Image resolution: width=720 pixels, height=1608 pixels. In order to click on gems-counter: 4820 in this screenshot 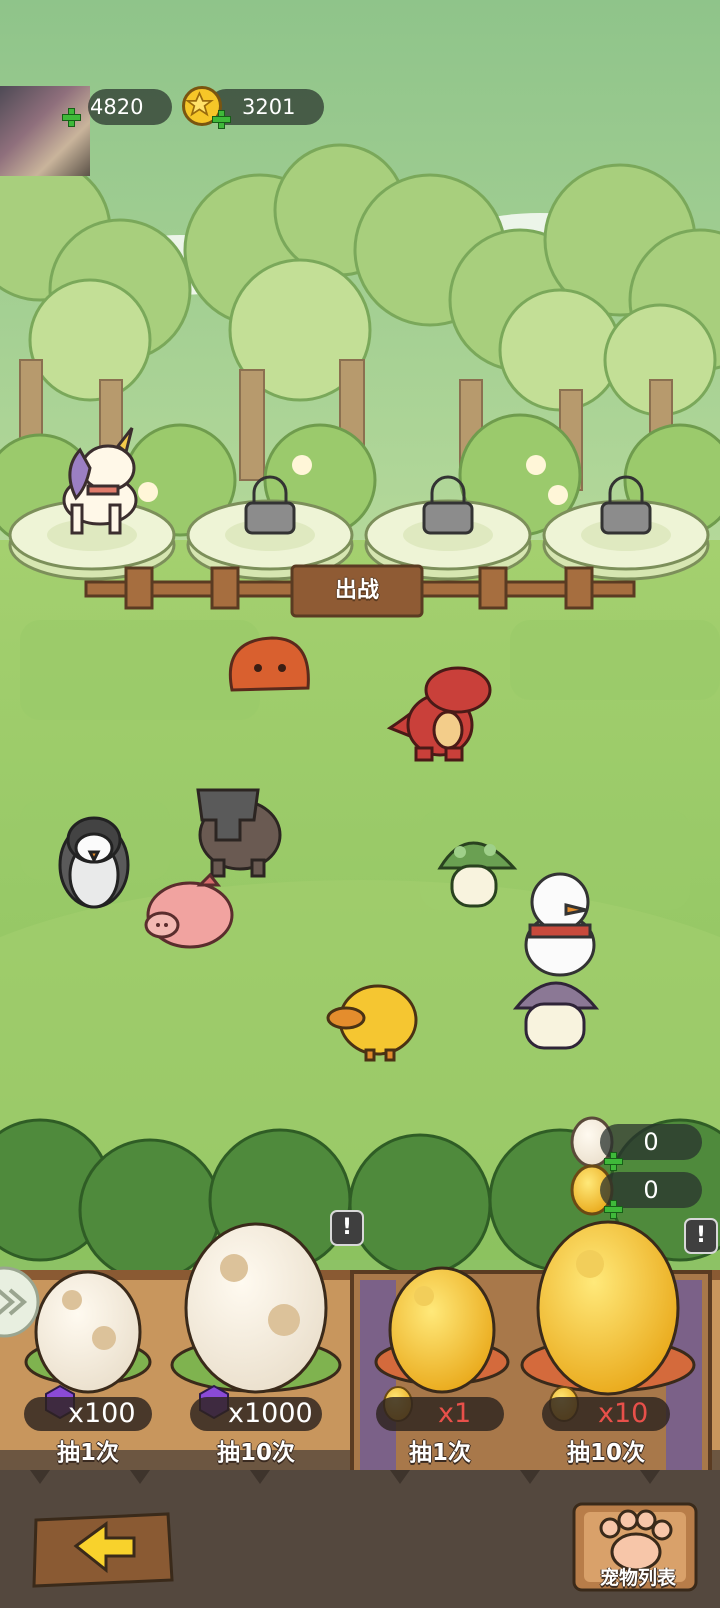, I will do `click(130, 107)`.